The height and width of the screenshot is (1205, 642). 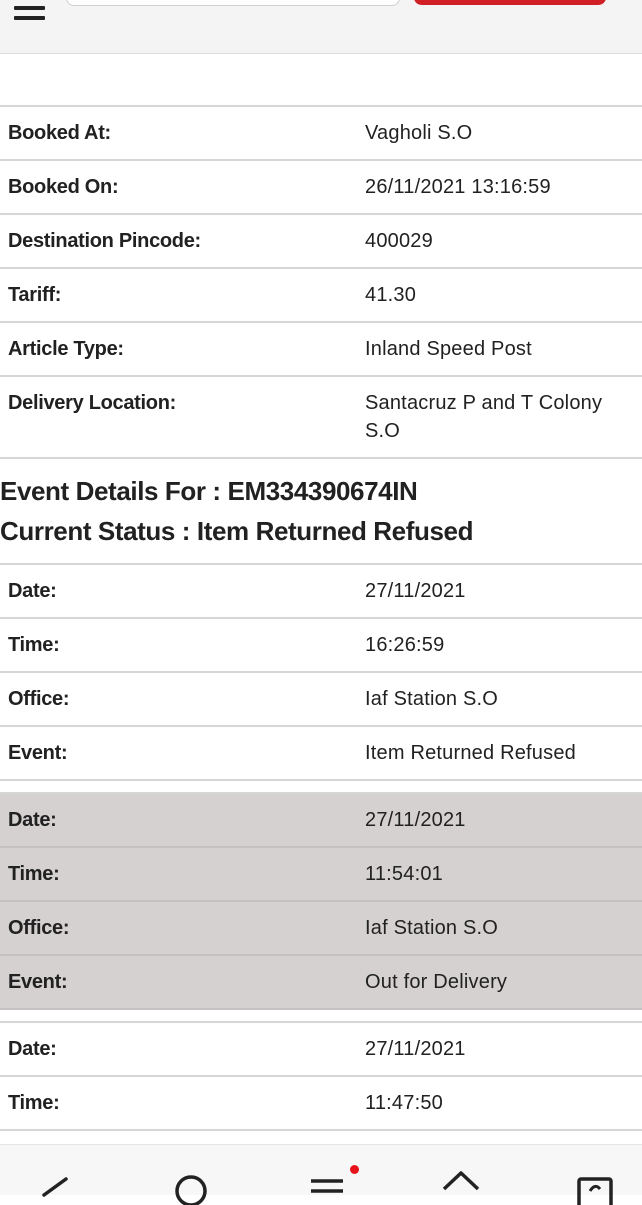 I want to click on table-row: Destination Pincode: 400029, so click(x=321, y=241).